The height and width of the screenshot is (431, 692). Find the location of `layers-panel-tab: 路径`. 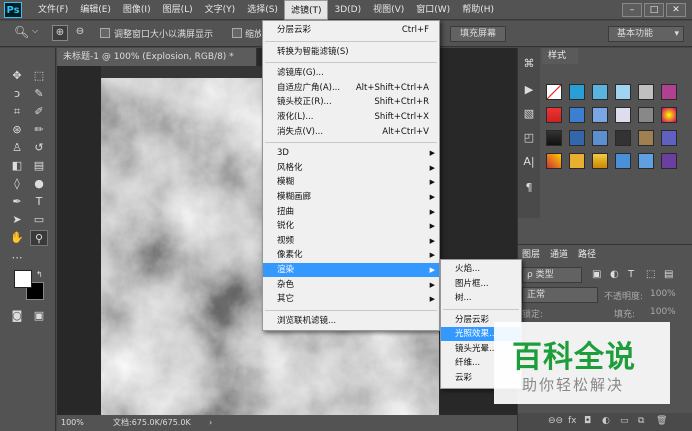

layers-panel-tab: 路径 is located at coordinates (587, 253).